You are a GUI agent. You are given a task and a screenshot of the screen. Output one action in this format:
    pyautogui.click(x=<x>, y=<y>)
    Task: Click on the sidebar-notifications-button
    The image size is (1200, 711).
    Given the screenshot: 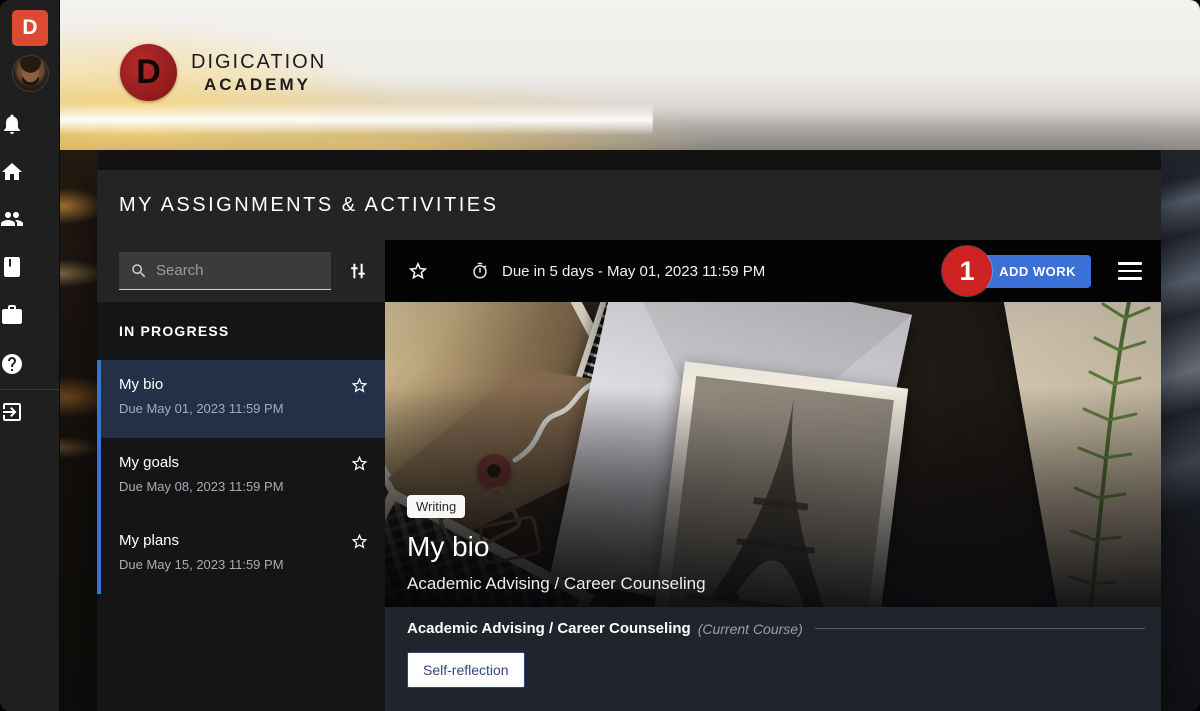 What is the action you would take?
    pyautogui.click(x=12, y=124)
    